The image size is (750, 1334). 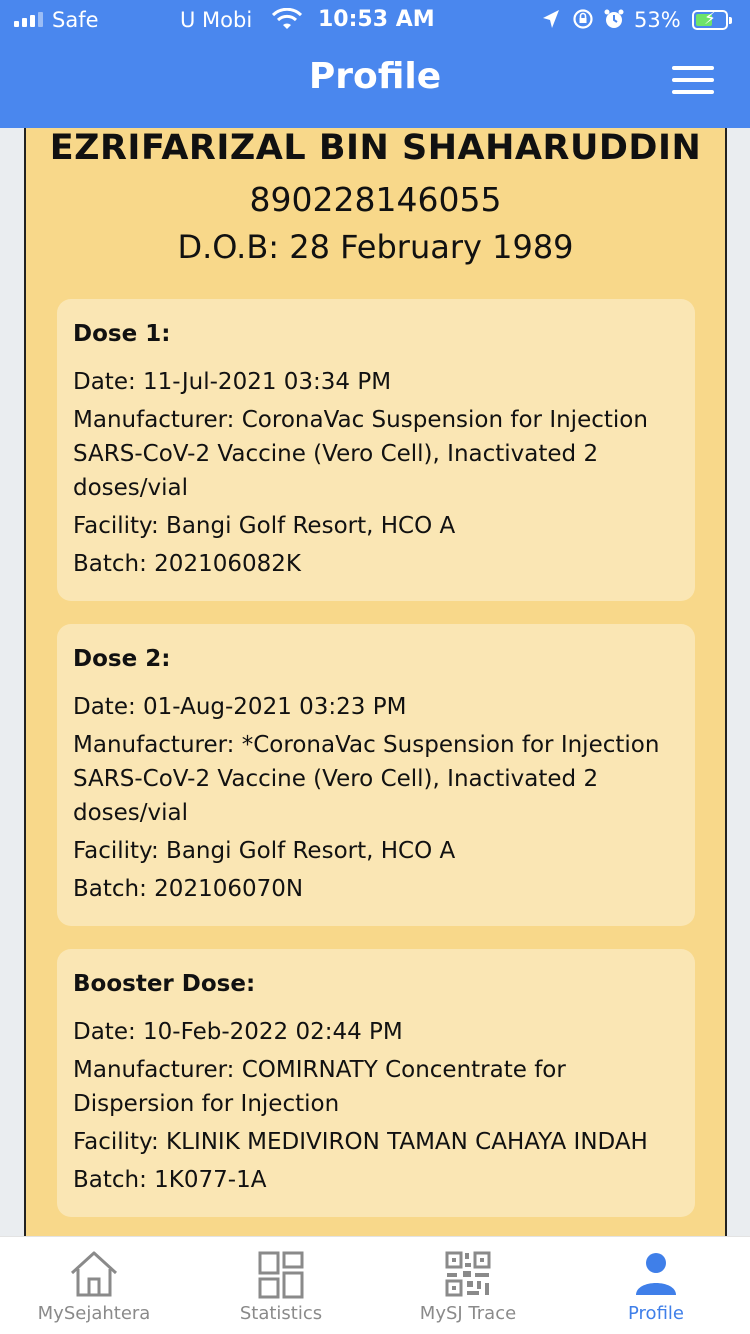 What do you see at coordinates (375, 76) in the screenshot?
I see `page-title: Profile` at bounding box center [375, 76].